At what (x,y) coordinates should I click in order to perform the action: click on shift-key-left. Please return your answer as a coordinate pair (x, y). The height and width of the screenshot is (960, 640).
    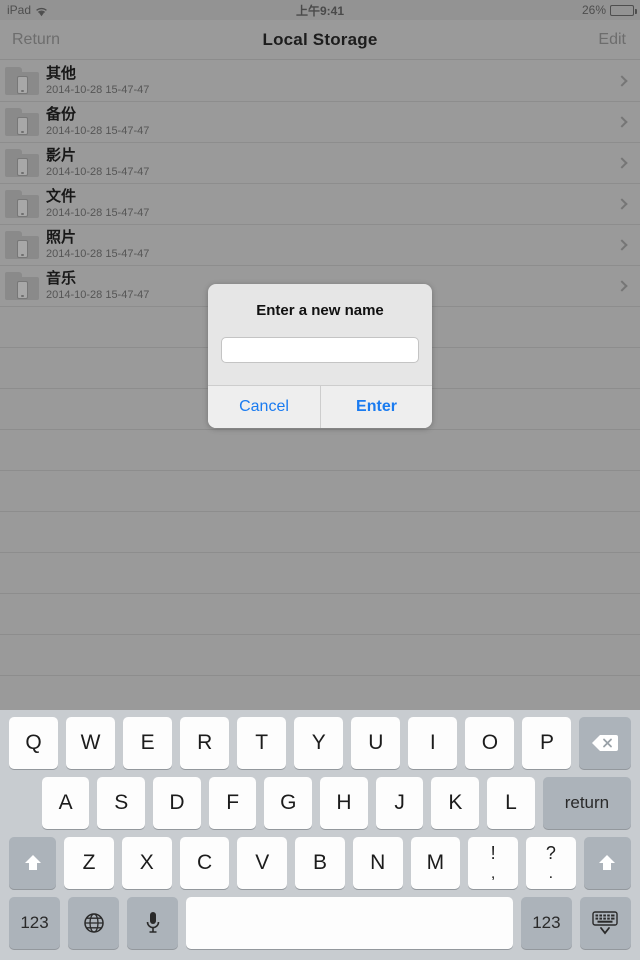
    Looking at the image, I should click on (33, 863).